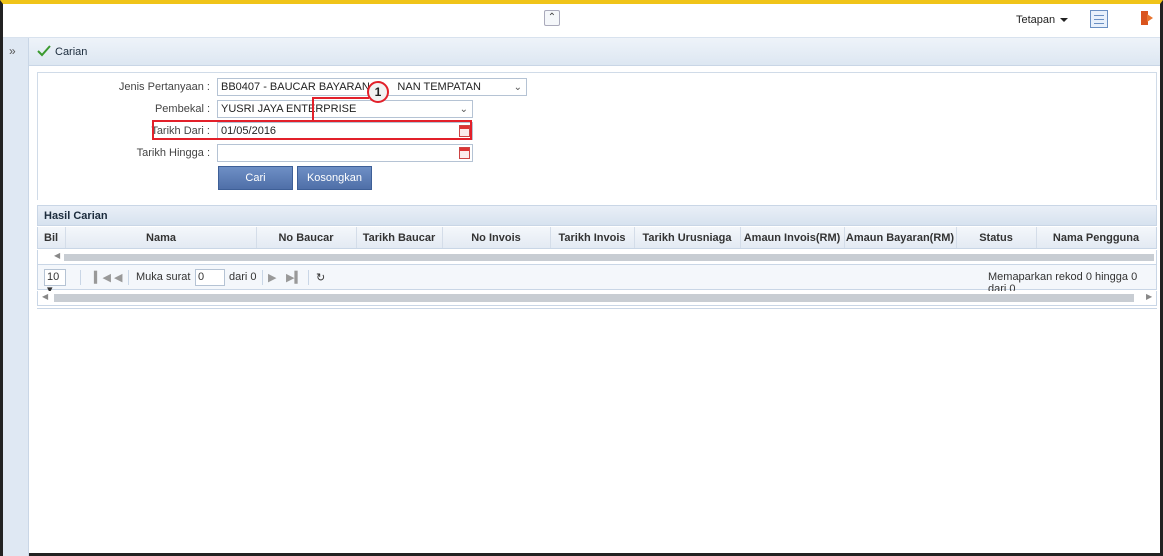  I want to click on grid-horizontal-scrollbar: ◀, so click(597, 257).